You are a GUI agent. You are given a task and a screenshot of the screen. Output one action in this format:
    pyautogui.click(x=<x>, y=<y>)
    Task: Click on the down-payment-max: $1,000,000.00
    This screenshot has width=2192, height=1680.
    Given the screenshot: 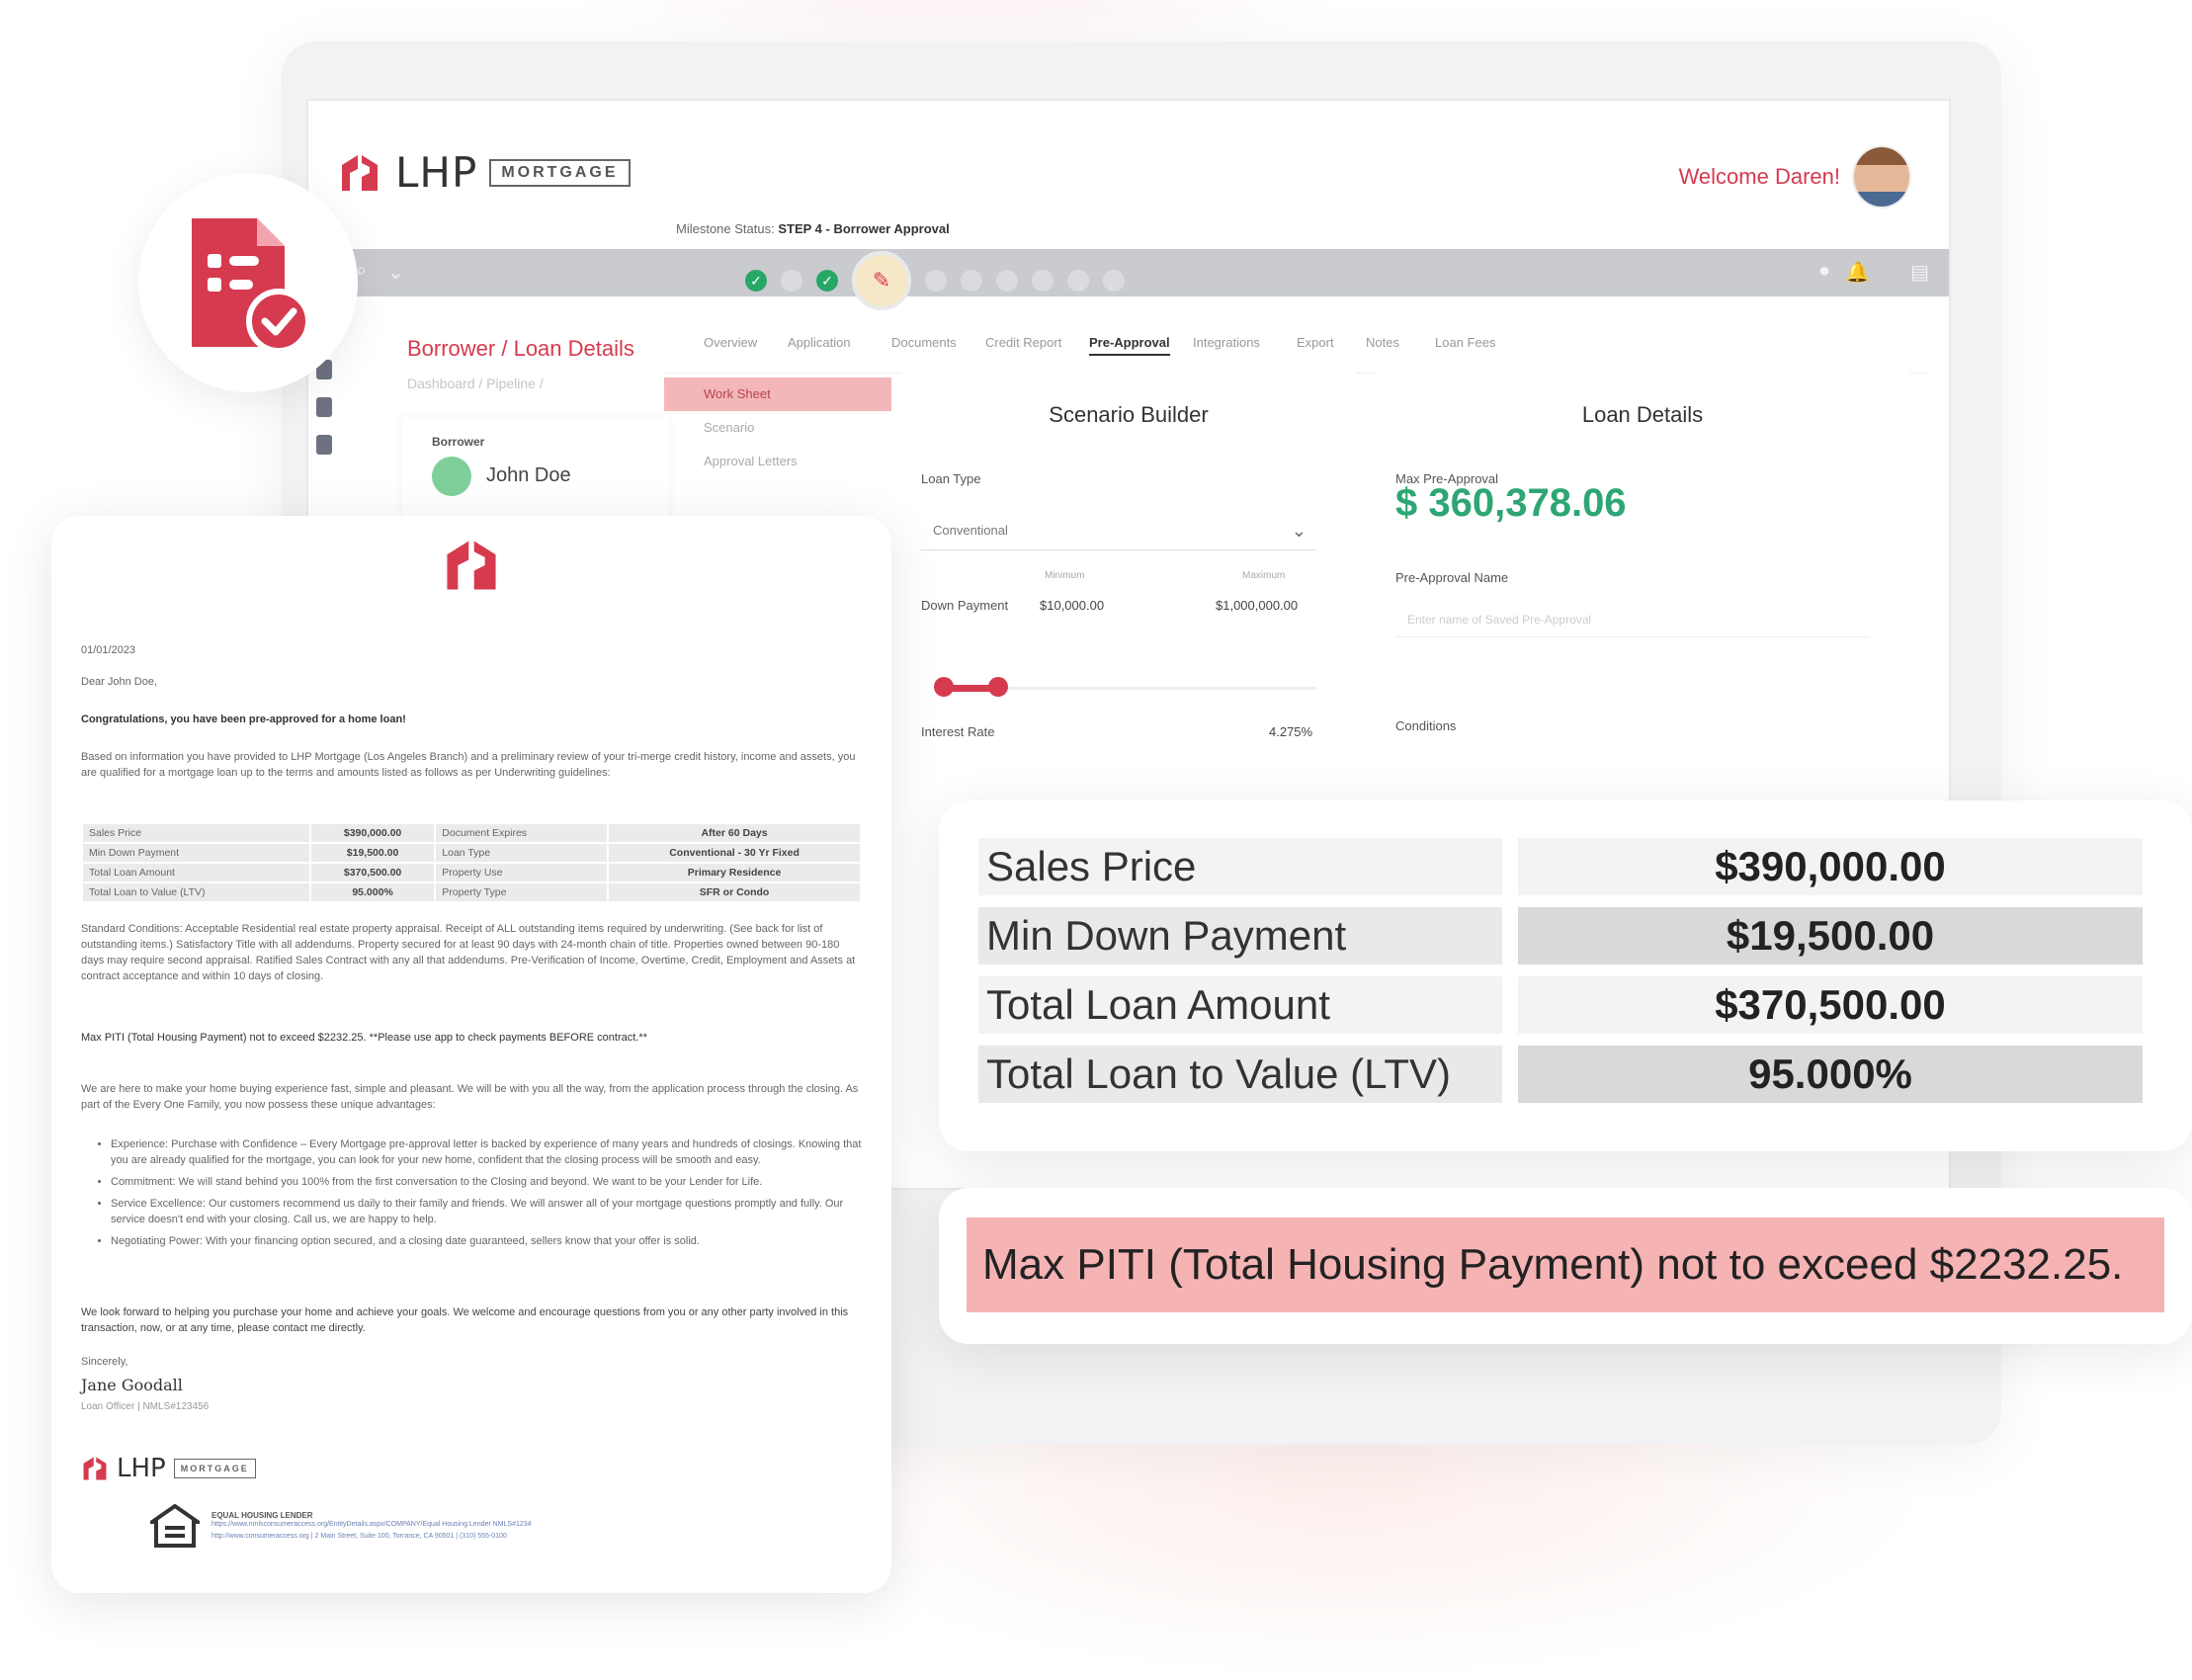 What is the action you would take?
    pyautogui.click(x=1257, y=605)
    